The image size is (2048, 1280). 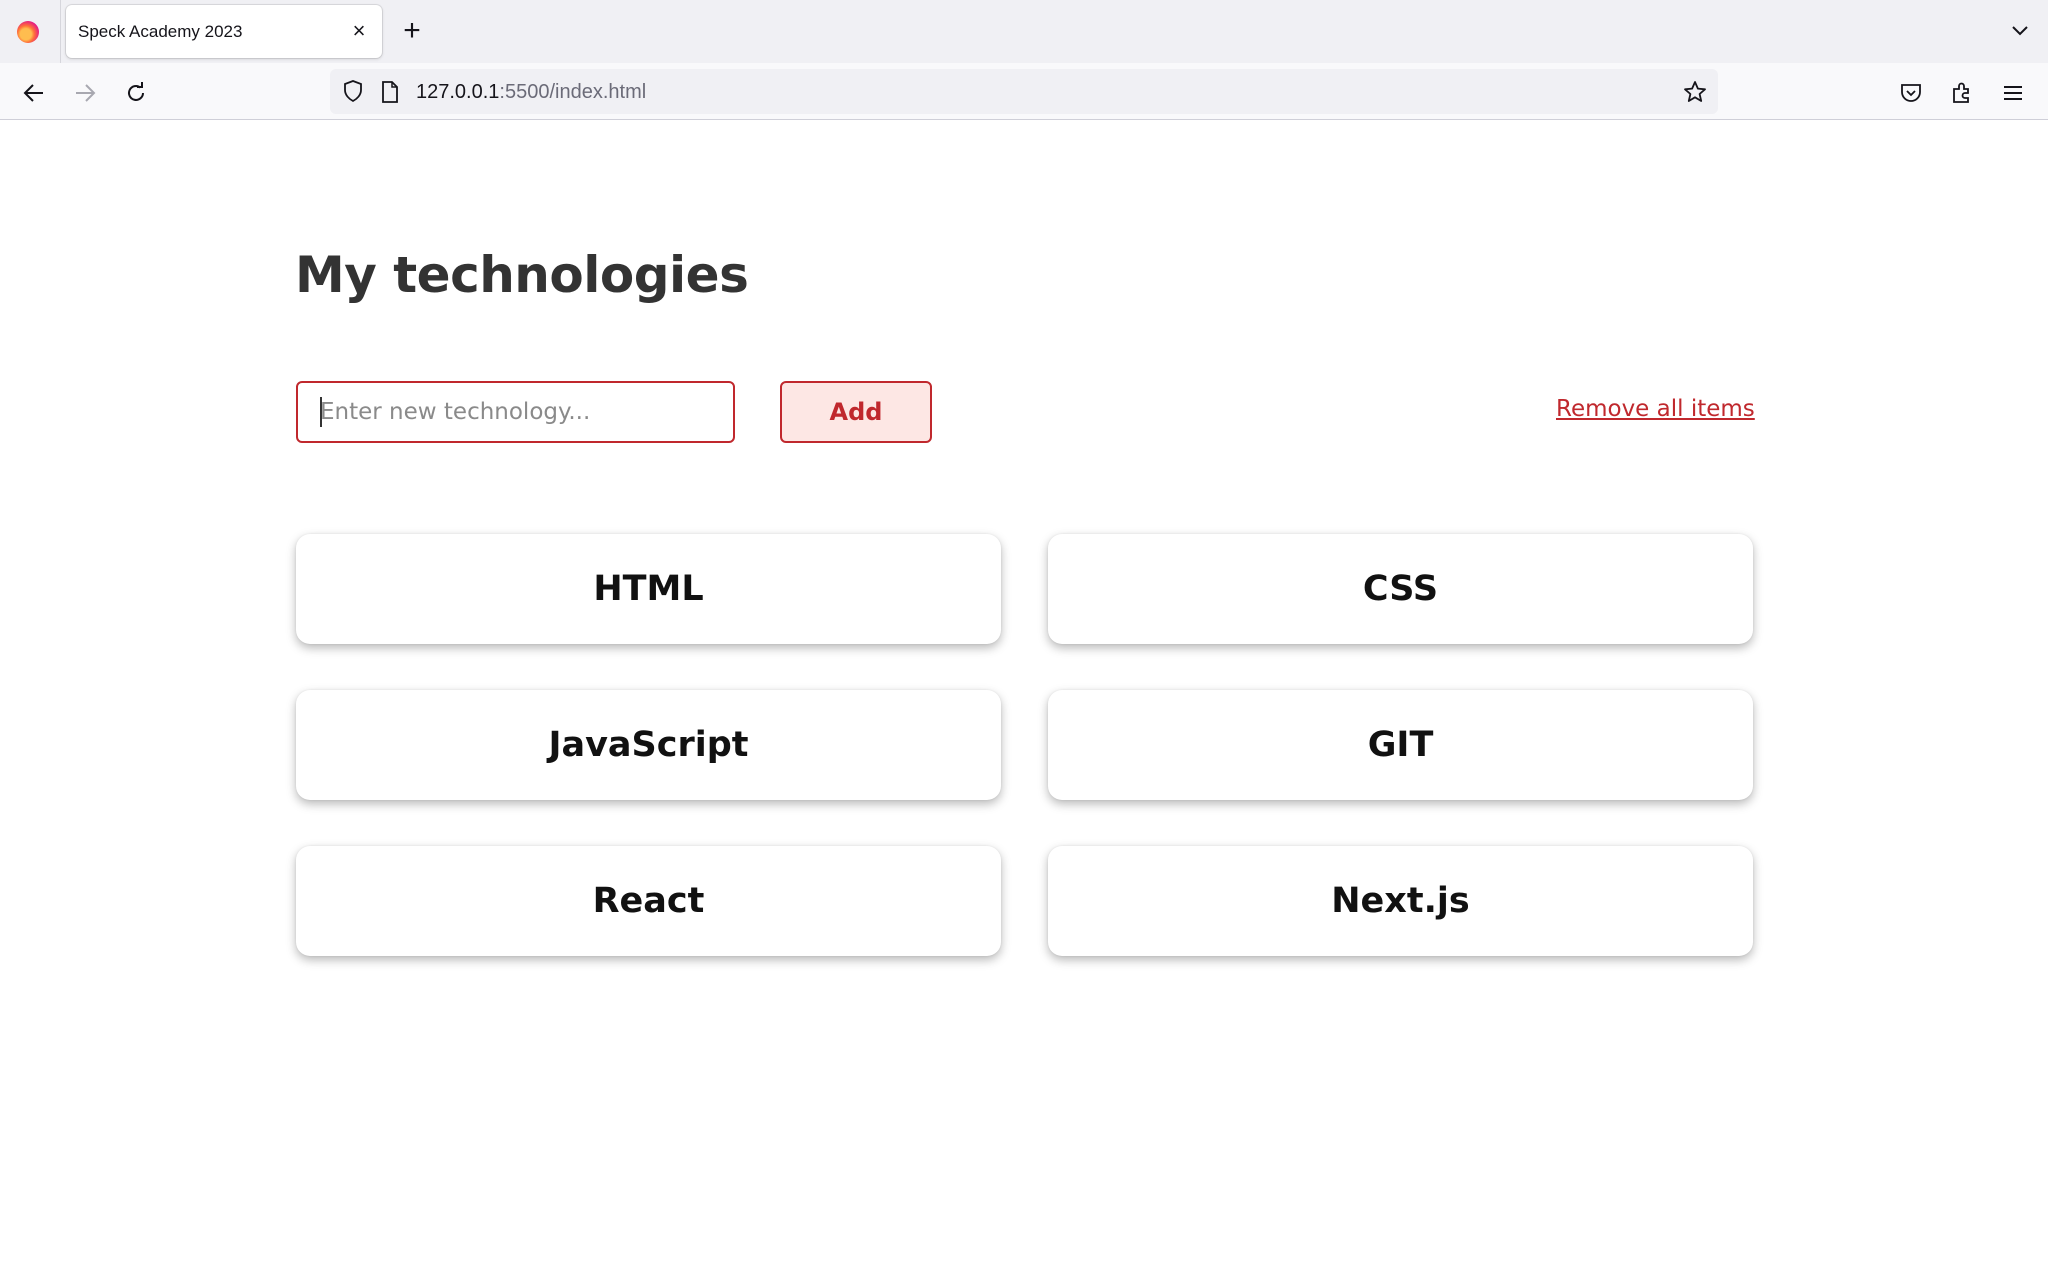 I want to click on technology-card: Next.js, so click(x=1400, y=901).